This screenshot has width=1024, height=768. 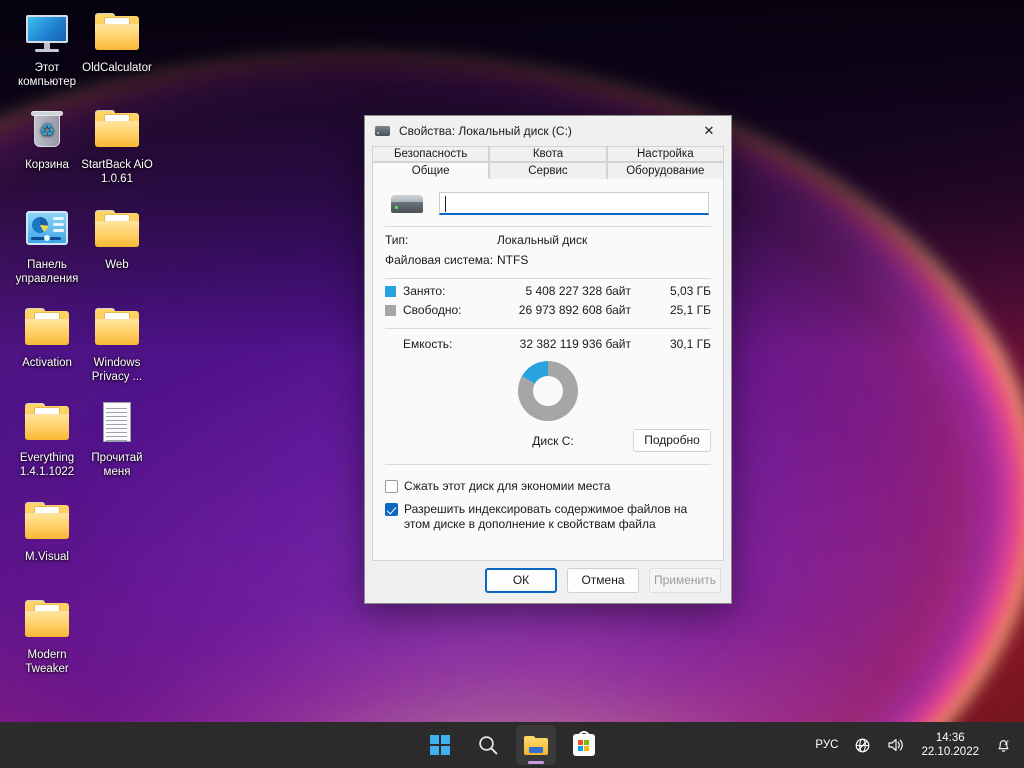 I want to click on usage-gb: 5,03 ГБ, so click(x=690, y=291).